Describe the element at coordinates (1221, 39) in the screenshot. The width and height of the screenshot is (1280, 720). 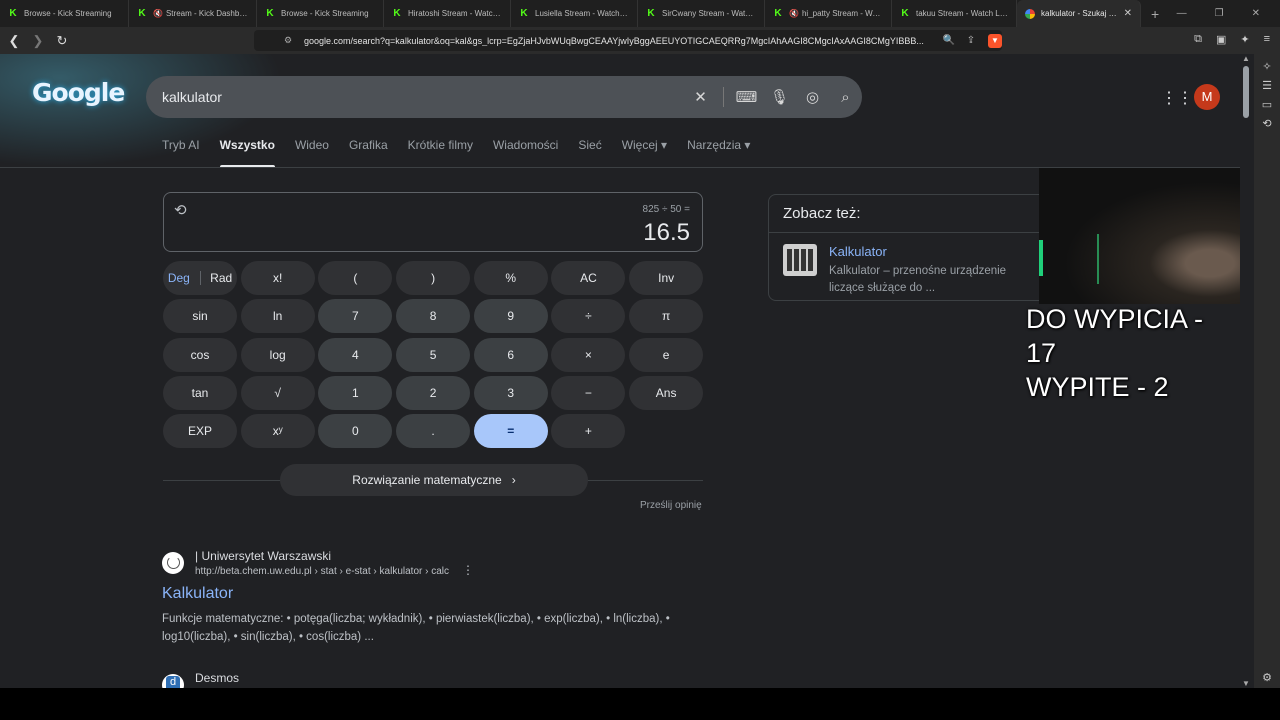
I see `wallet-icon: ▣` at that location.